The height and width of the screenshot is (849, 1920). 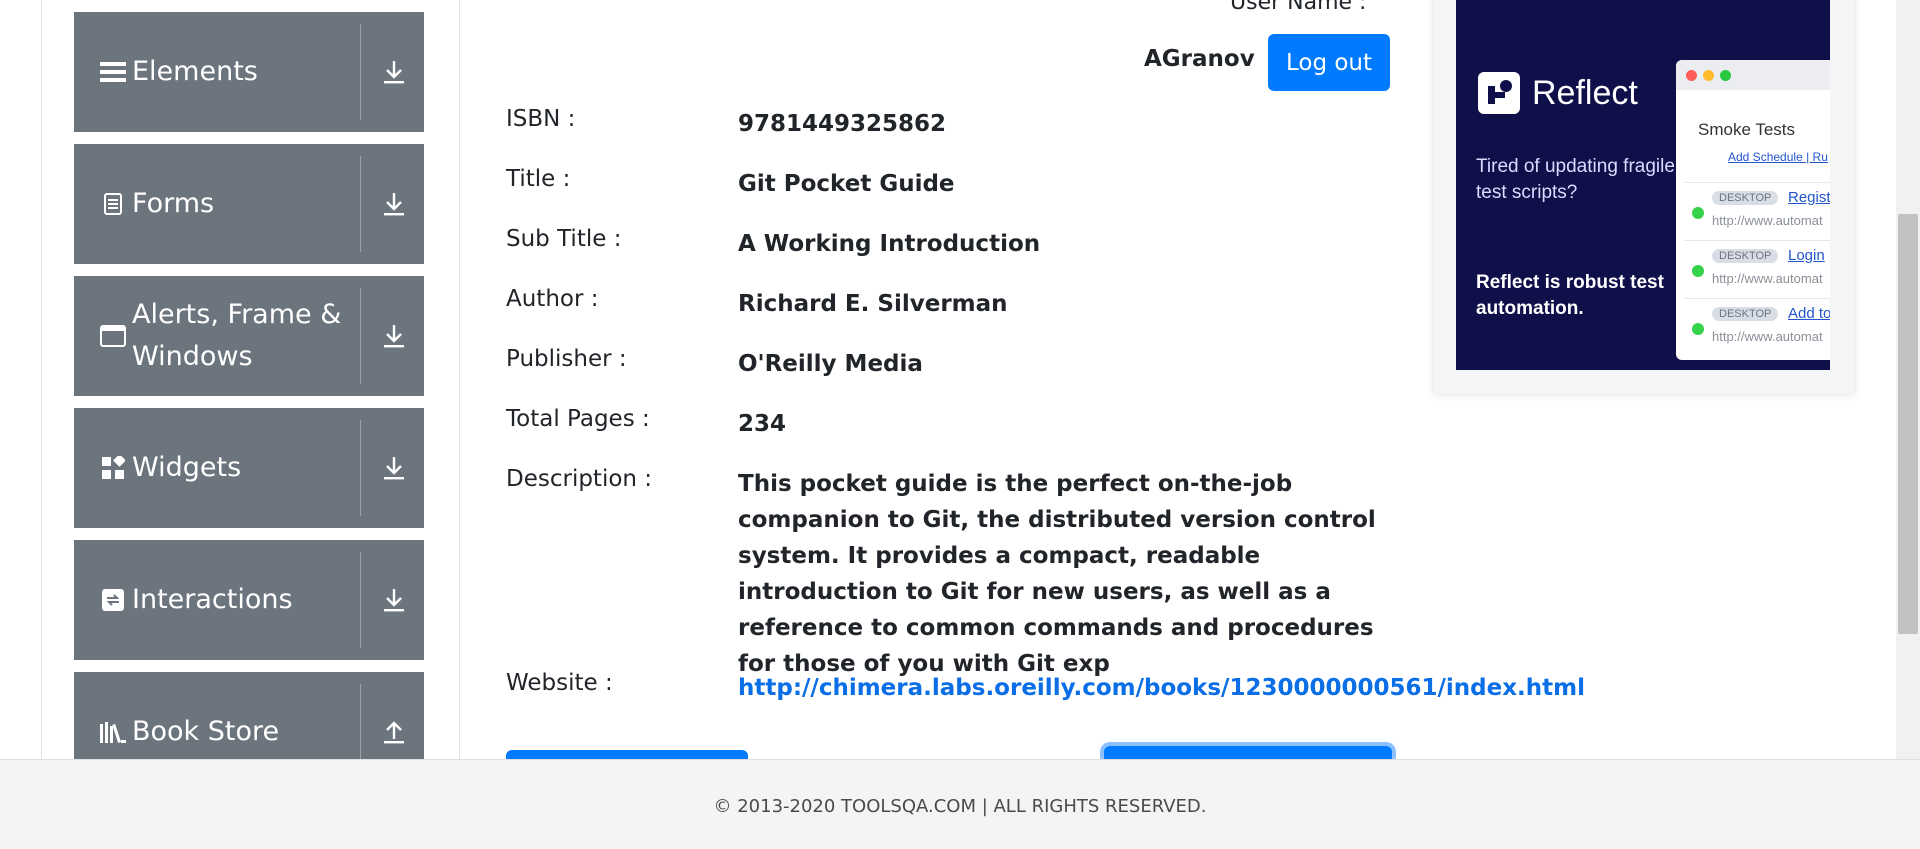 What do you see at coordinates (1585, 92) in the screenshot?
I see `reflect-brand: Reflect` at bounding box center [1585, 92].